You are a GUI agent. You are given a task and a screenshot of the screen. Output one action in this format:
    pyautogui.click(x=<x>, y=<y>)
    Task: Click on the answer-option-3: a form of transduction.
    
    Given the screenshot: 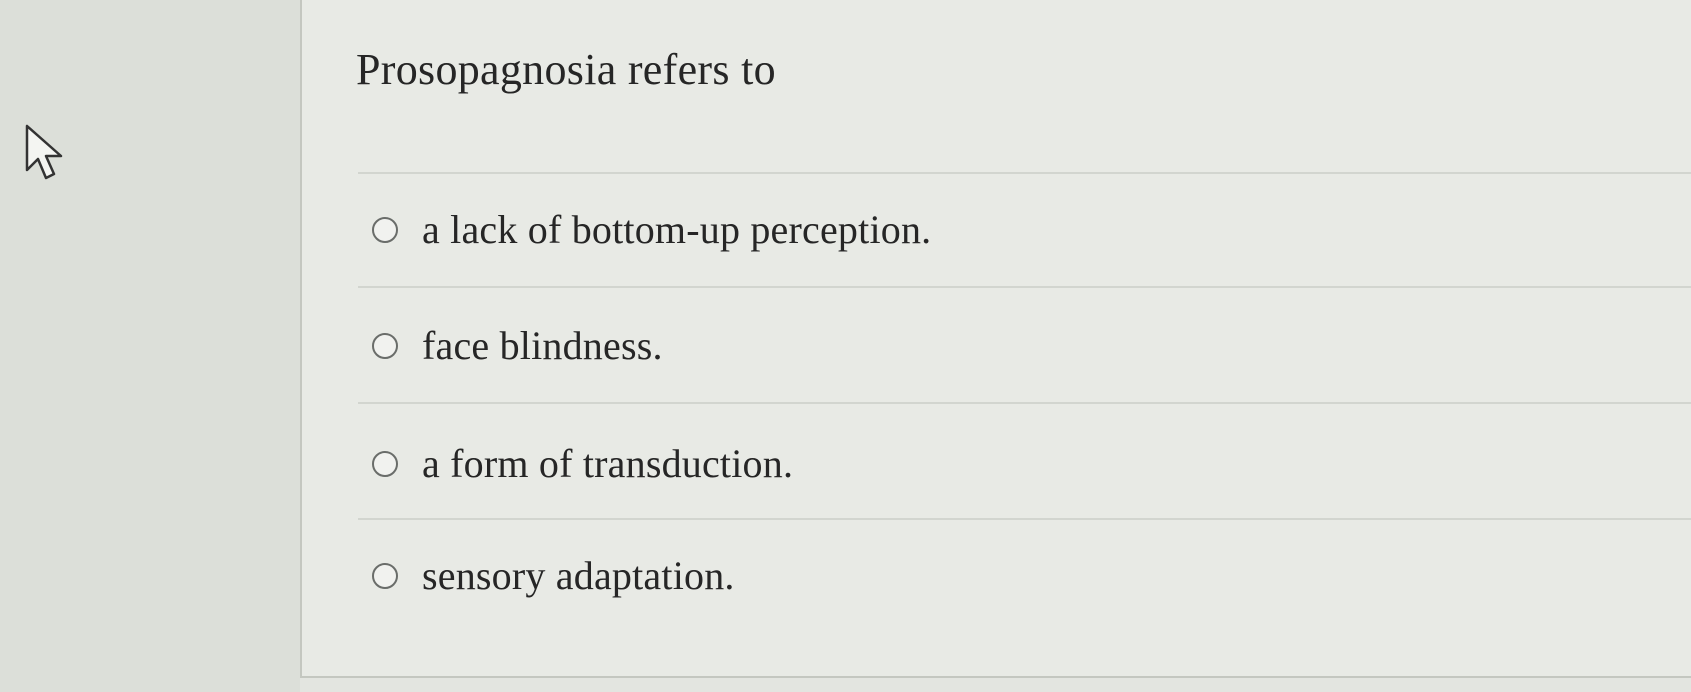 What is the action you would take?
    pyautogui.click(x=582, y=463)
    